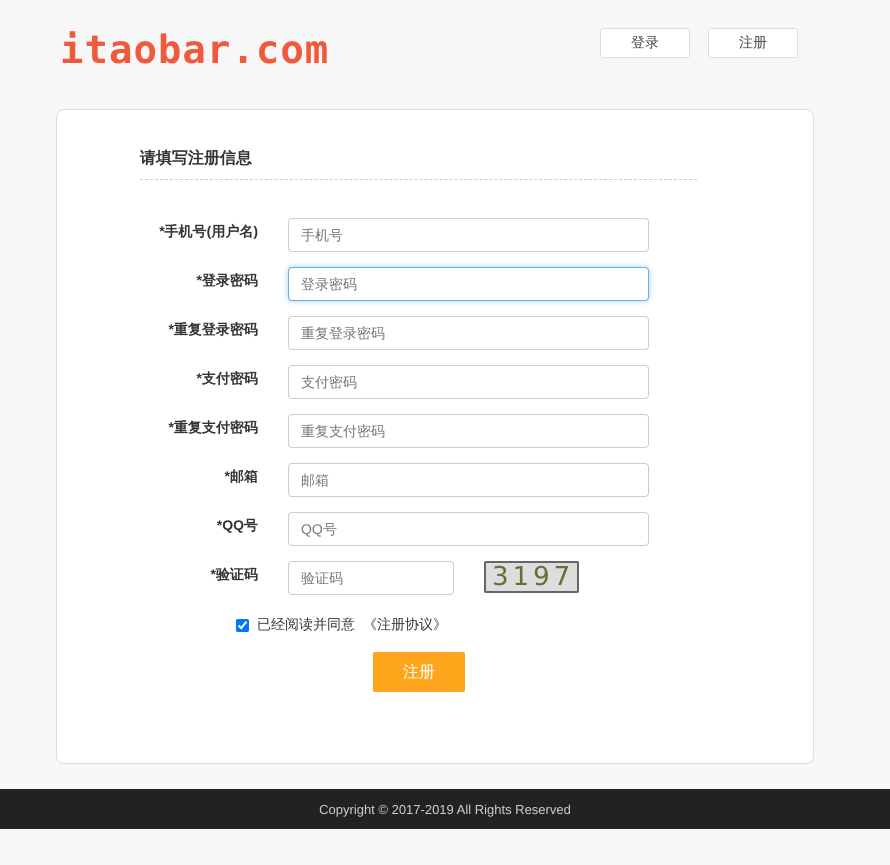 The image size is (890, 865). I want to click on agreement-text: 已经阅读并同意, so click(306, 625).